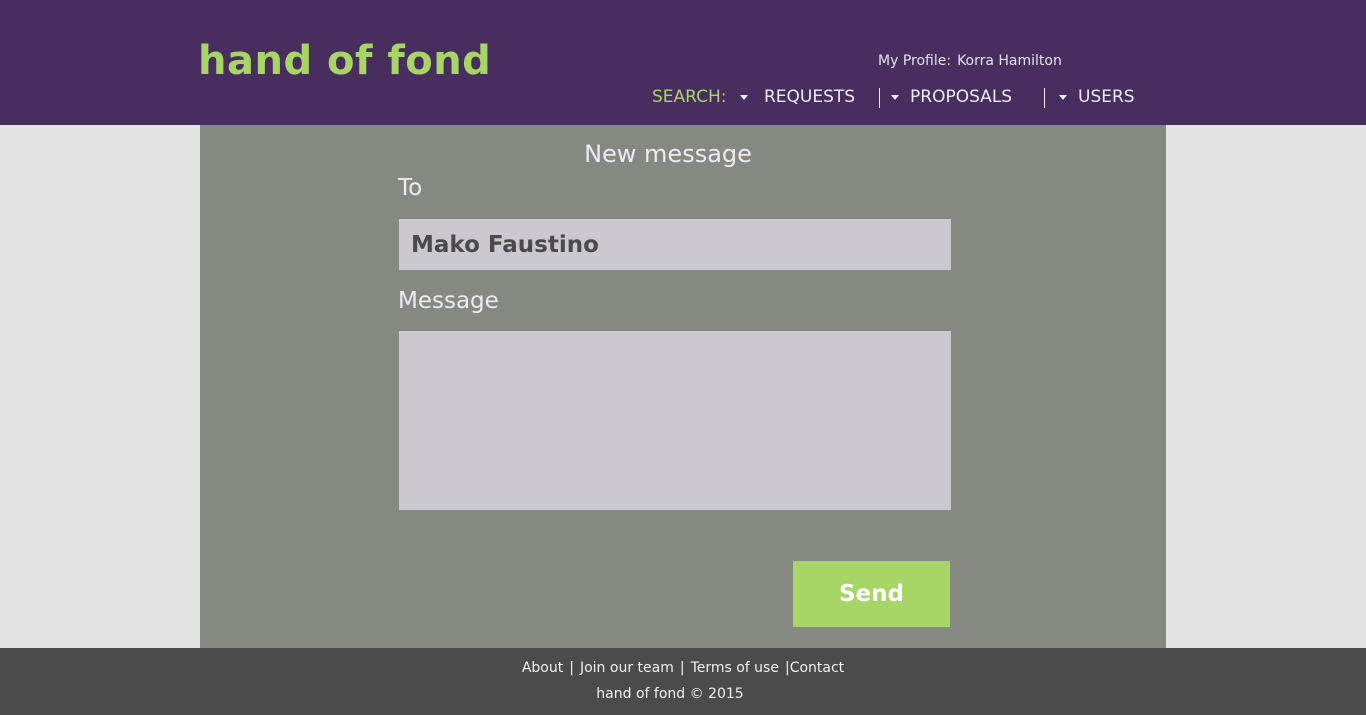 The height and width of the screenshot is (715, 1366). Describe the element at coordinates (627, 668) in the screenshot. I see `footer-link-join: Join our team` at that location.